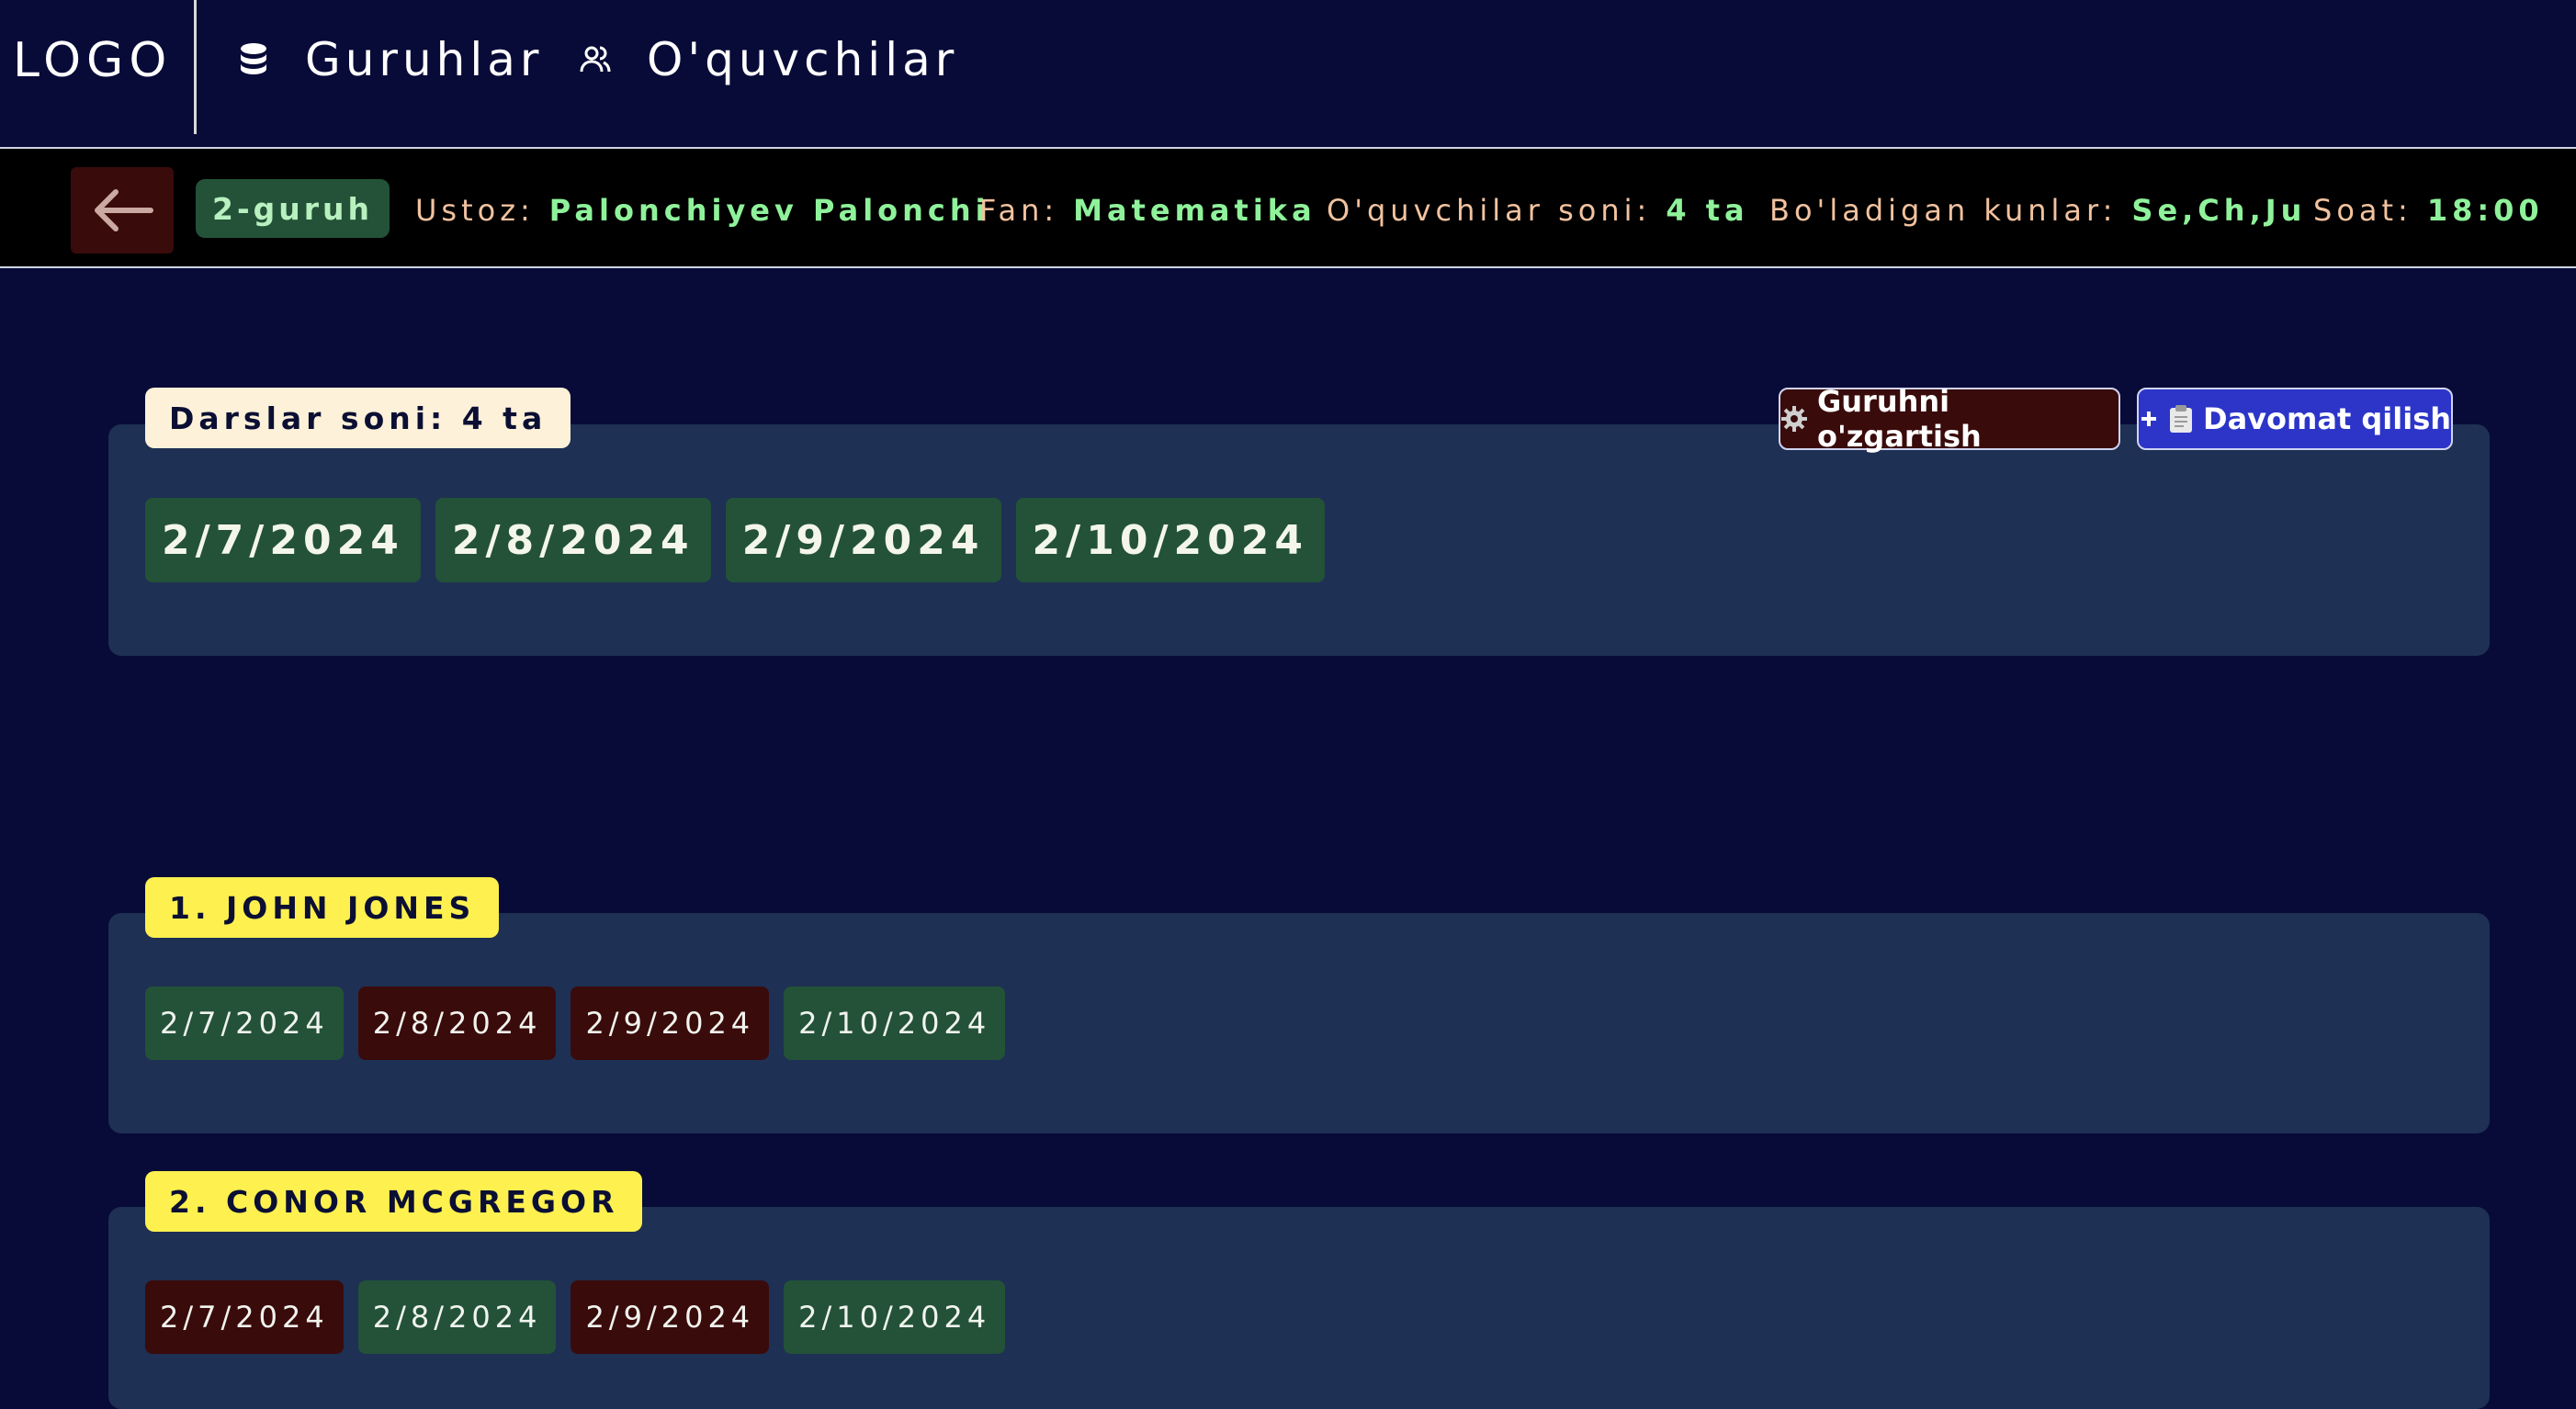 The image size is (2576, 1409). I want to click on lesson-date: 2/9/2024, so click(863, 540).